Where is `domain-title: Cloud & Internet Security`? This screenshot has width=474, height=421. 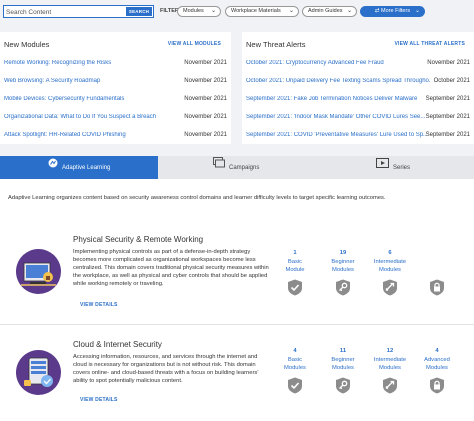
domain-title: Cloud & Internet Security is located at coordinates (117, 344).